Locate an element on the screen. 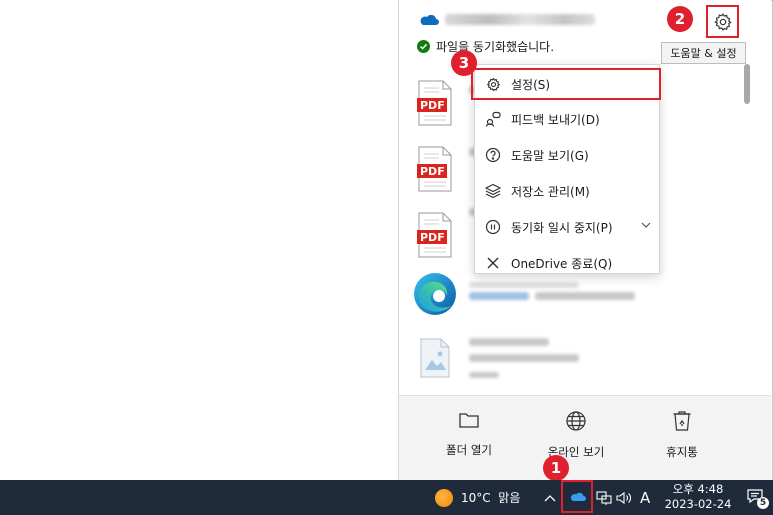 The image size is (773, 515). menu-item-label: 설정(S) is located at coordinates (531, 84).